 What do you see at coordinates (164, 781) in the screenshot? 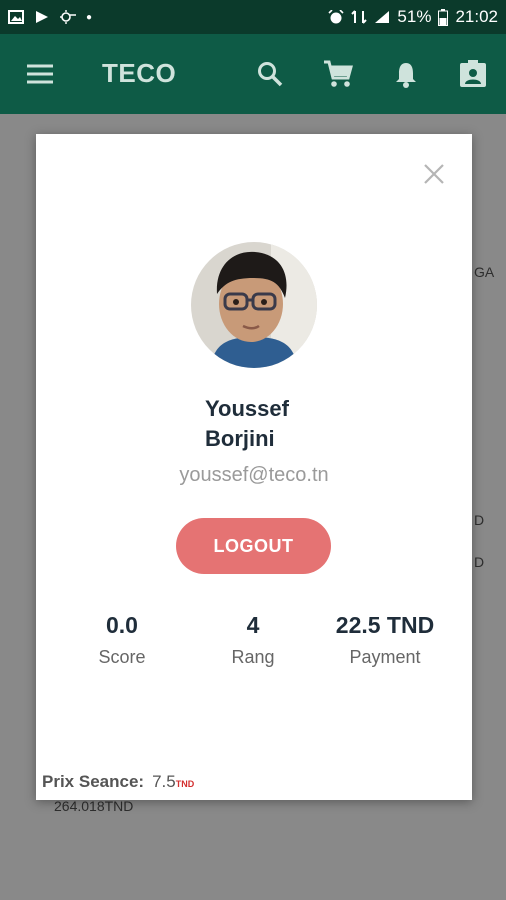
I see `prix-value: 7.5` at bounding box center [164, 781].